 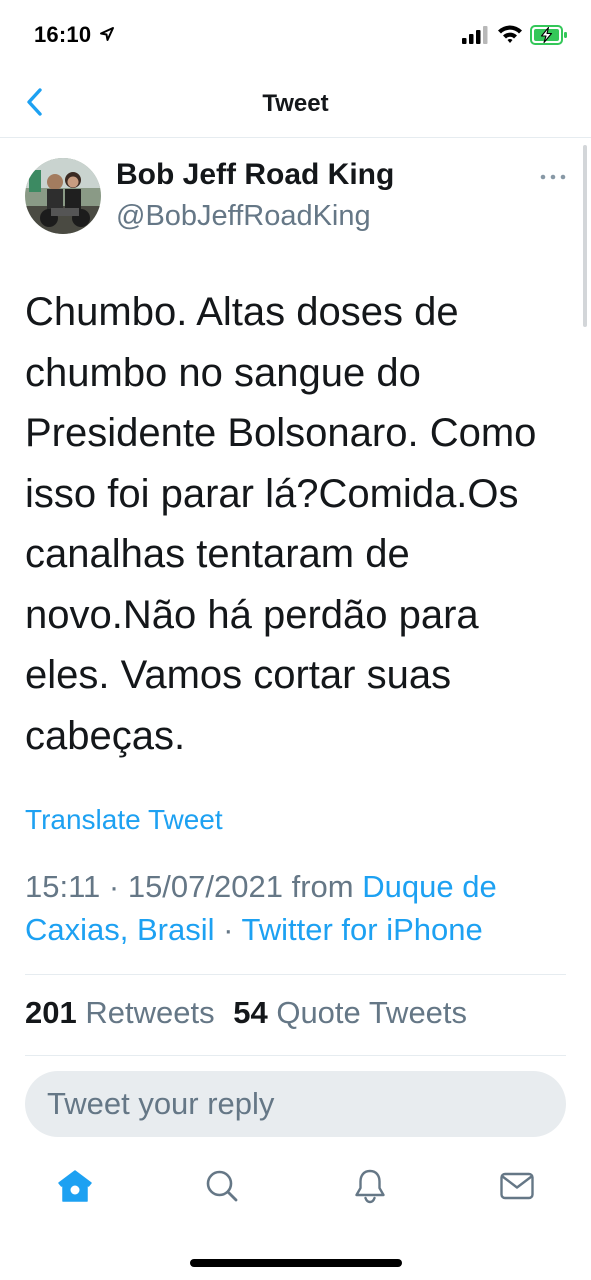 What do you see at coordinates (107, 36) in the screenshot?
I see `location-arrow-icon` at bounding box center [107, 36].